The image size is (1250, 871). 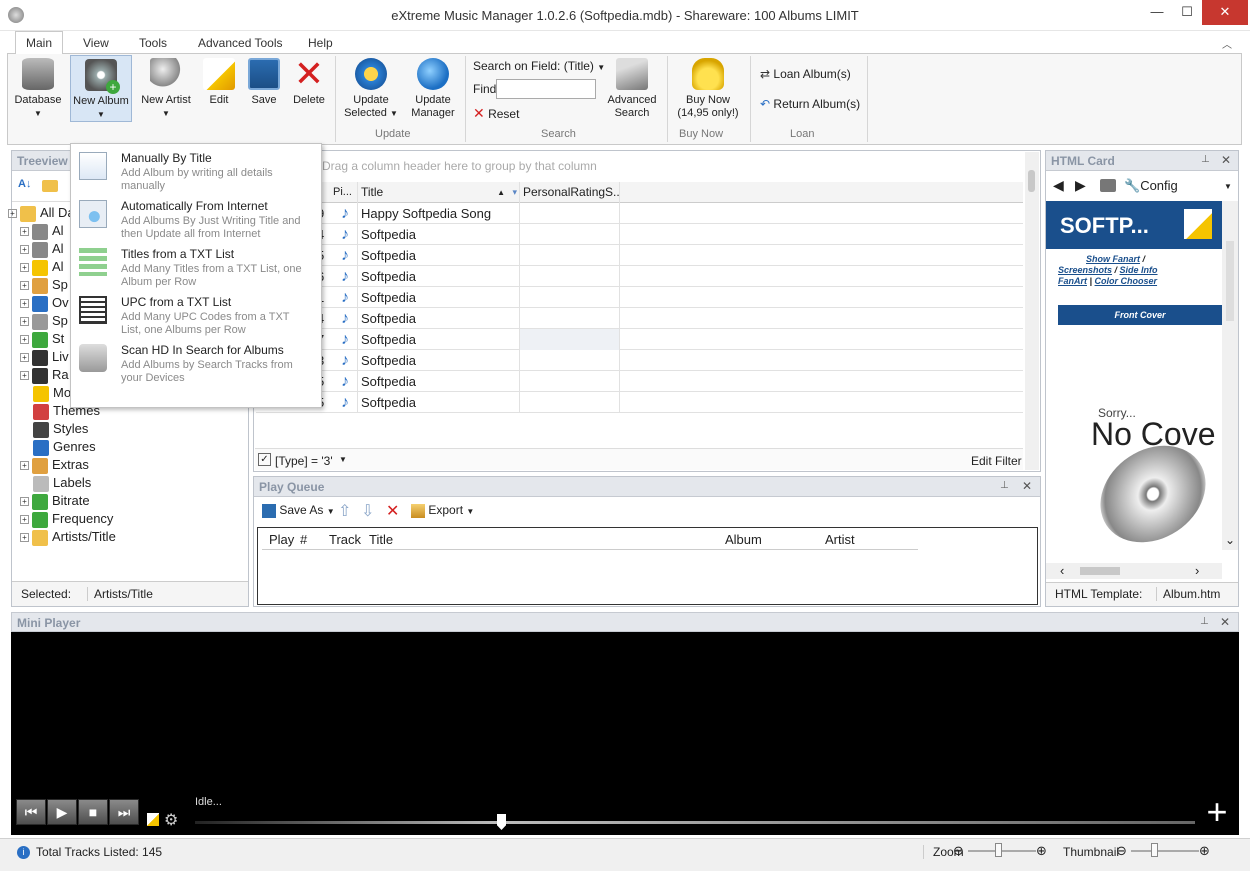 I want to click on notes-icon, so click(x=153, y=819).